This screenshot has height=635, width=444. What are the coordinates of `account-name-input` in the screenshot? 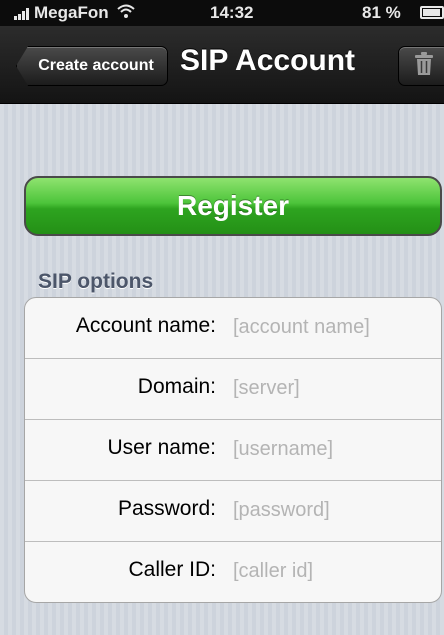 It's located at (328, 327).